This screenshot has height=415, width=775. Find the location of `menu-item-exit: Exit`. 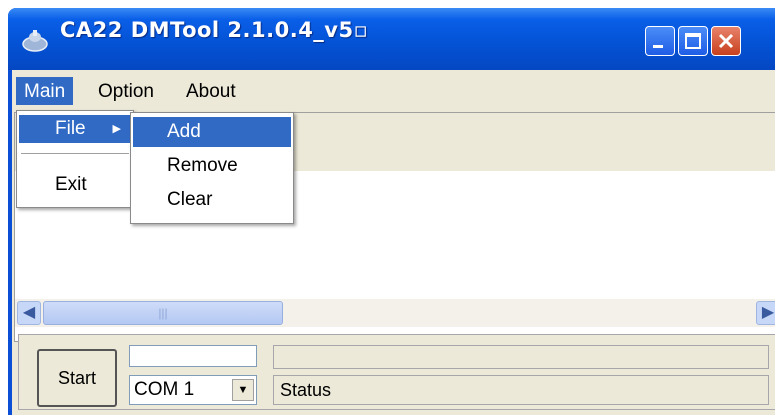

menu-item-exit: Exit is located at coordinates (75, 185).